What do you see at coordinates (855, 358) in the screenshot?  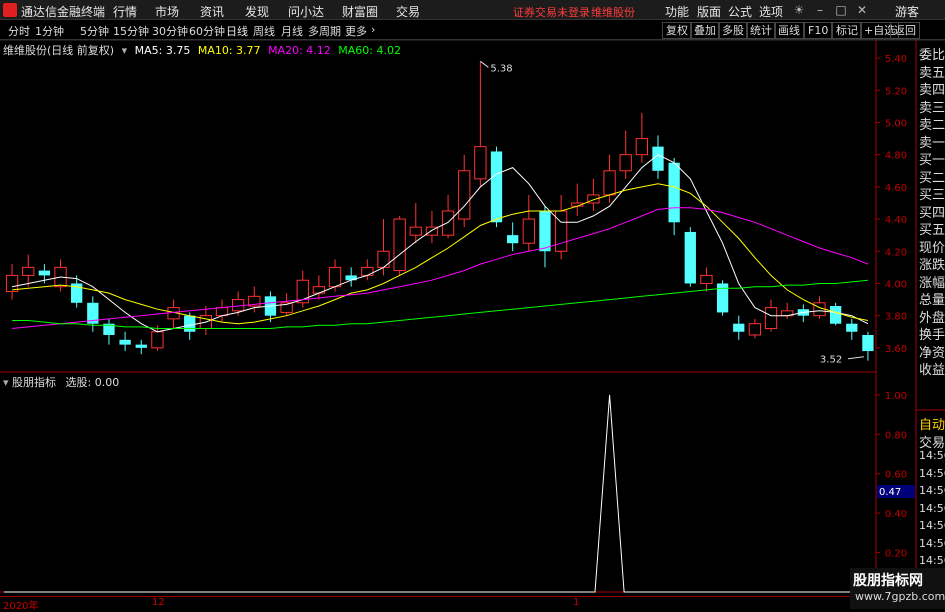 I see `low-pointer` at bounding box center [855, 358].